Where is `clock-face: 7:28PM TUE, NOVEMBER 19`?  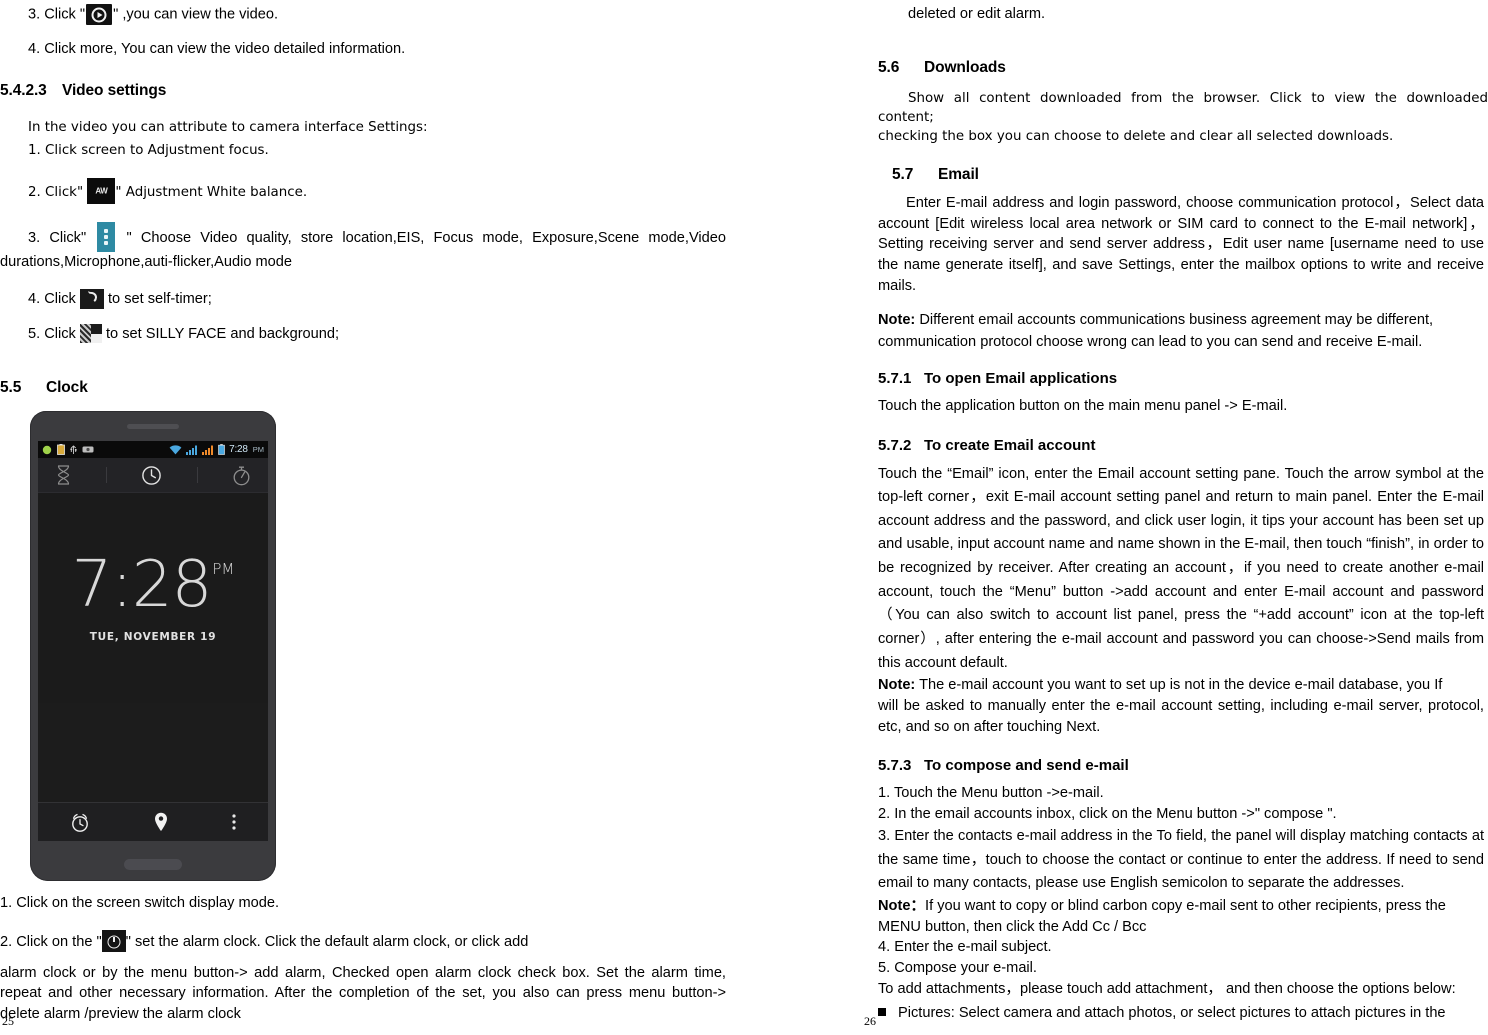 clock-face: 7:28PM TUE, NOVEMBER 19 is located at coordinates (153, 598).